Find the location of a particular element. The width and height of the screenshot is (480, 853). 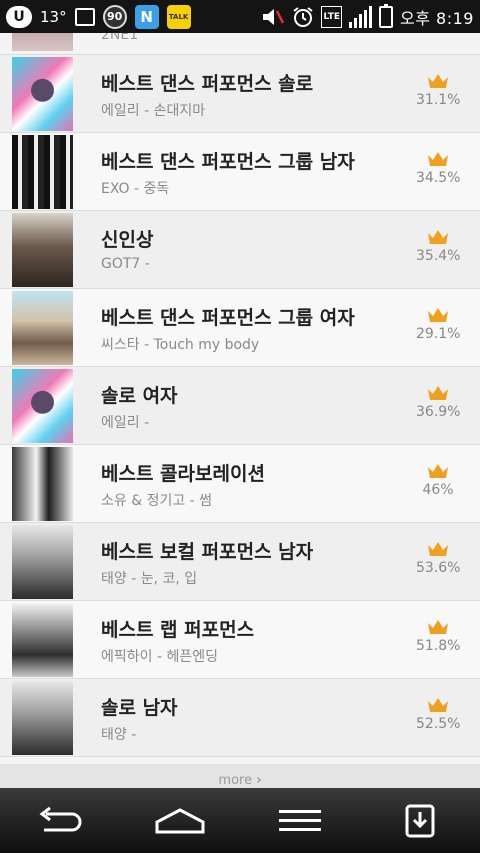

item-title: 베스트 랩 퍼포먼스 is located at coordinates (178, 630).